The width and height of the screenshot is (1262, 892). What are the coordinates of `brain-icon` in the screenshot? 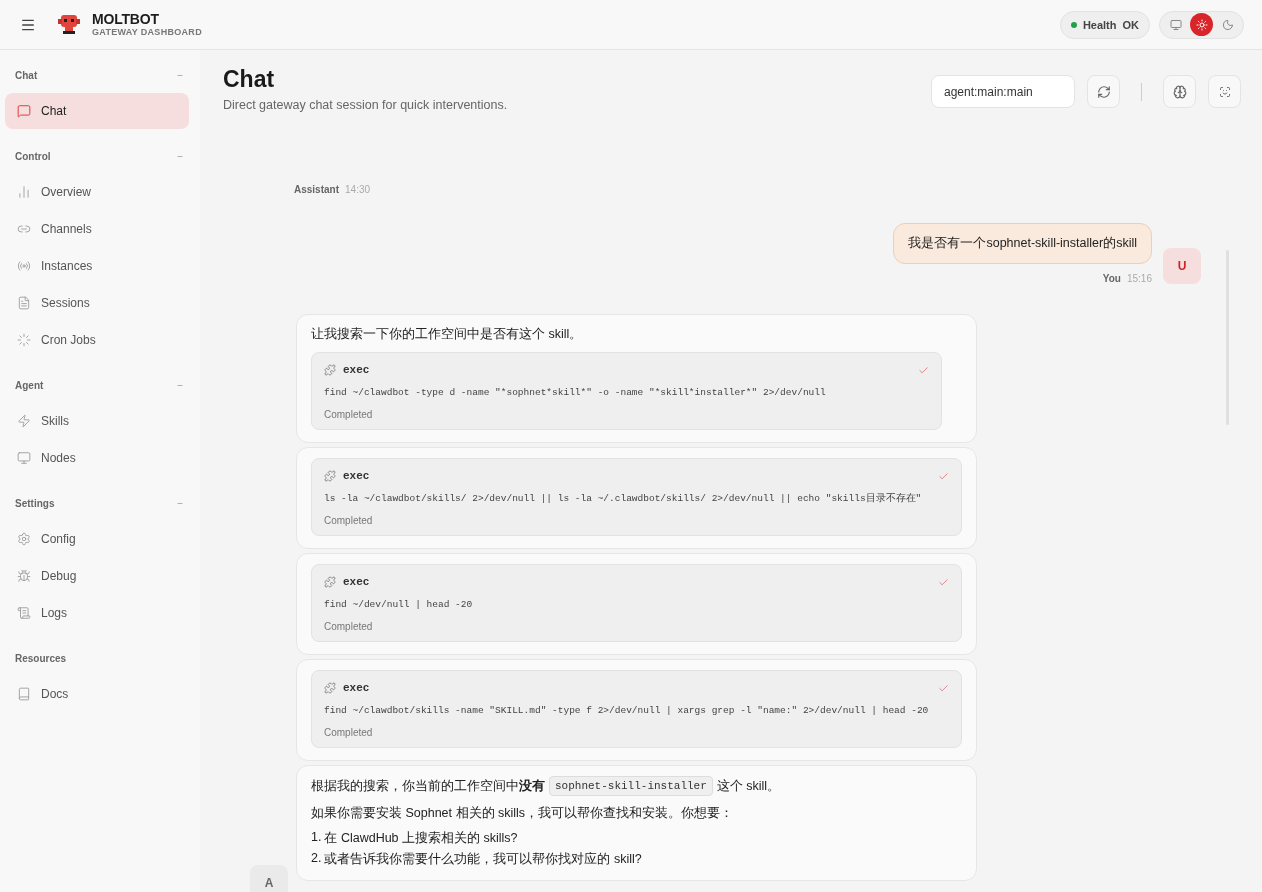 It's located at (1179, 91).